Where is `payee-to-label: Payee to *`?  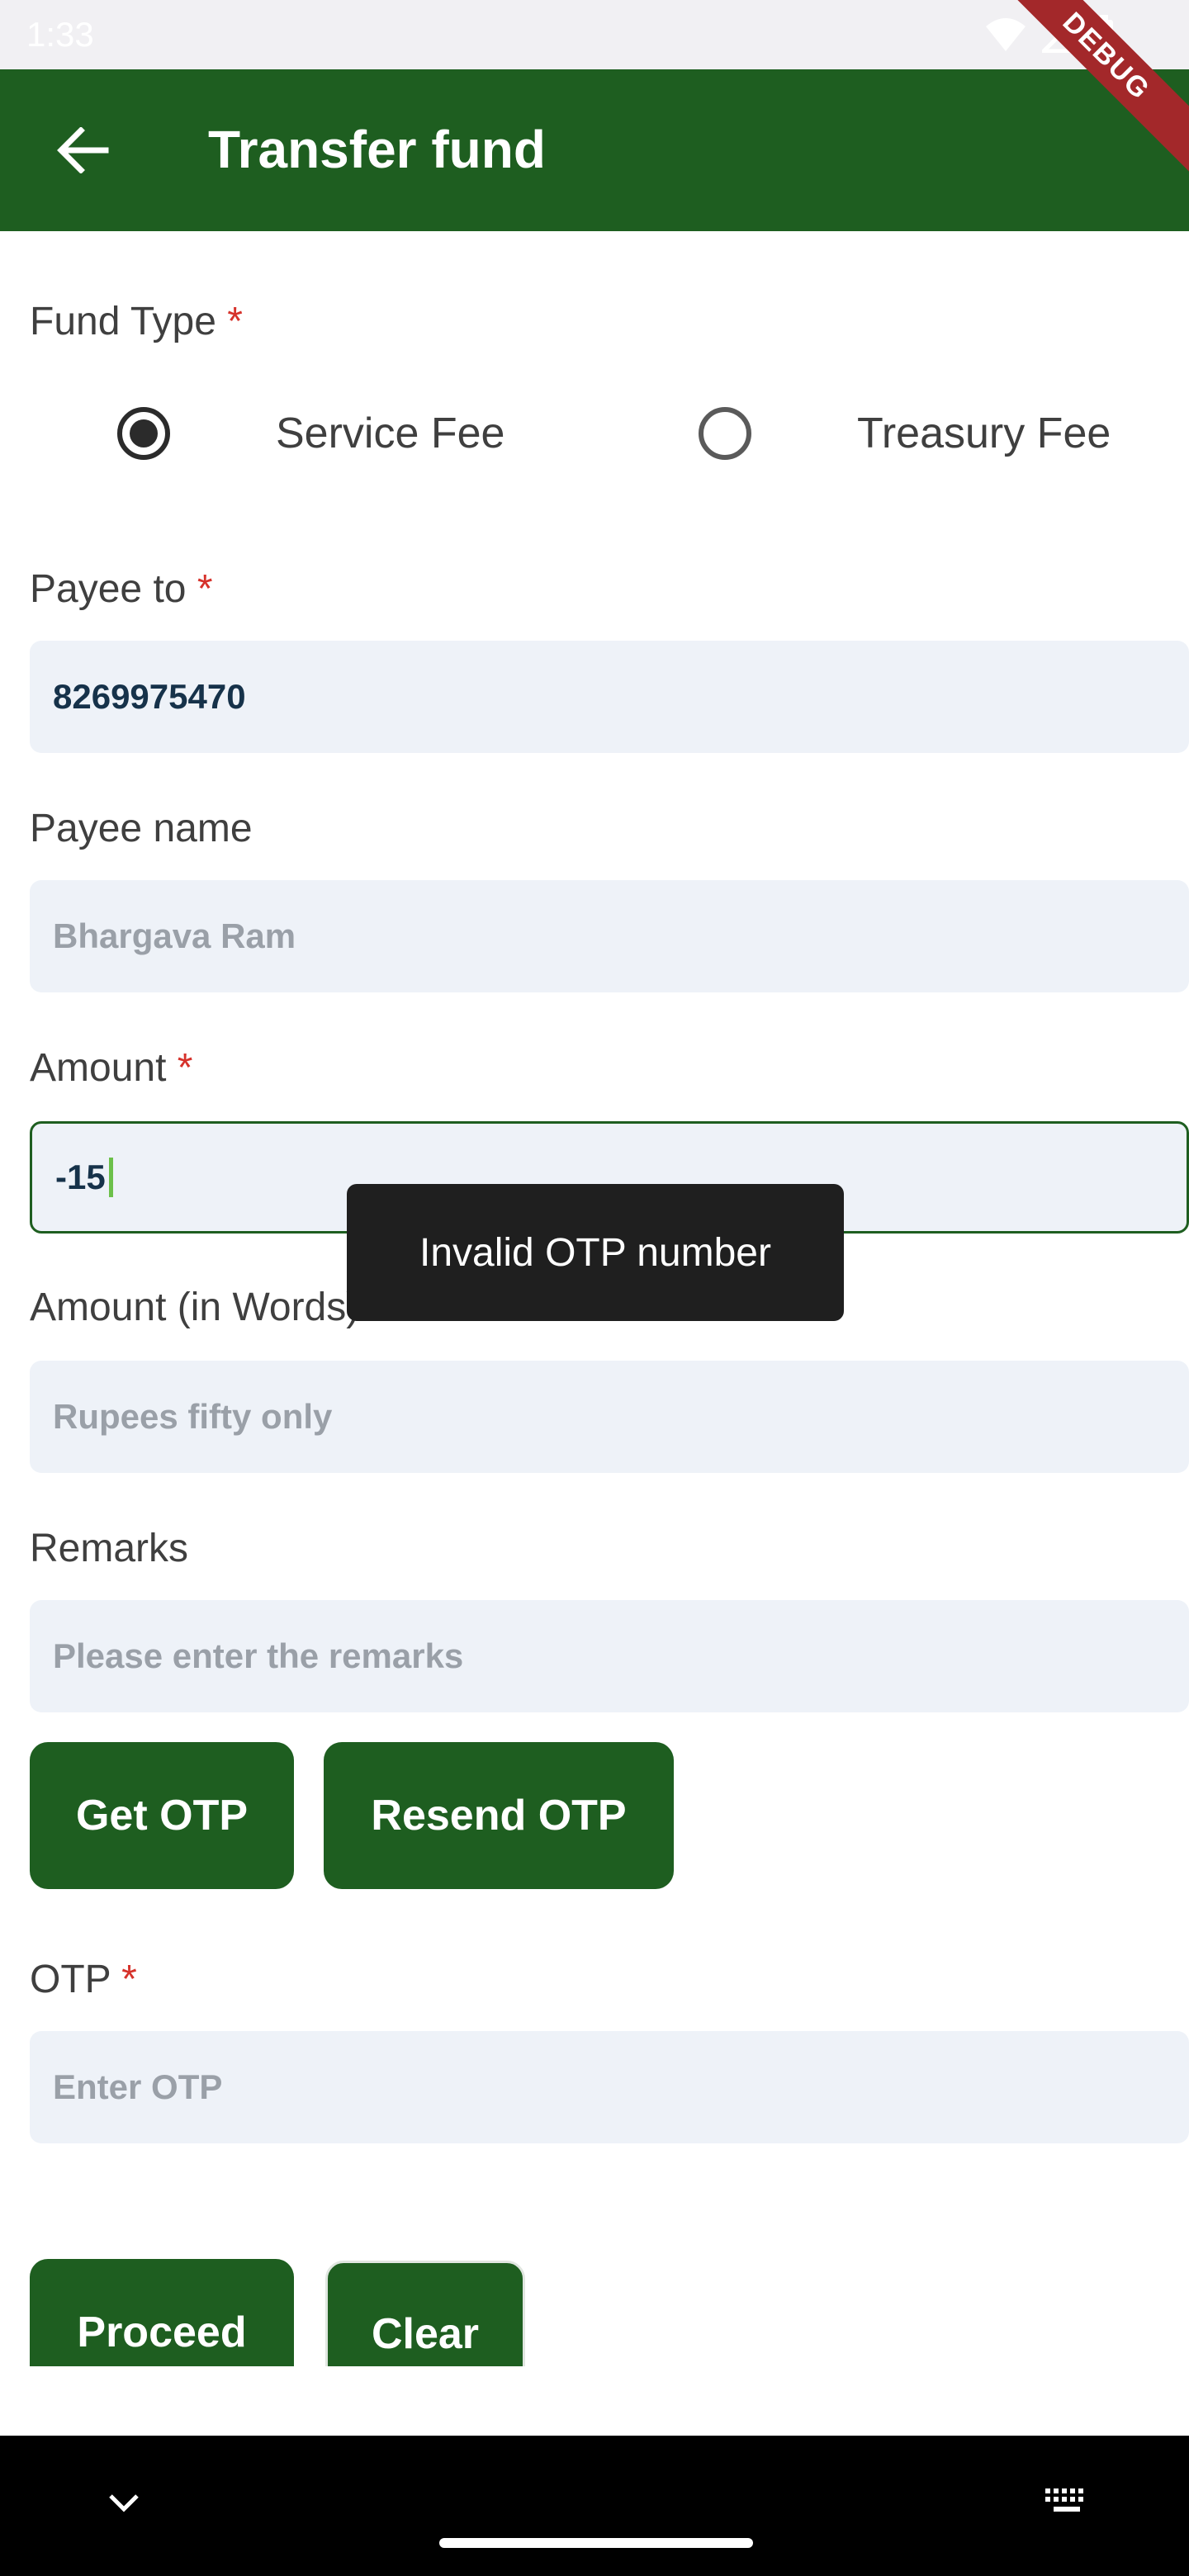
payee-to-label: Payee to * is located at coordinates (121, 589).